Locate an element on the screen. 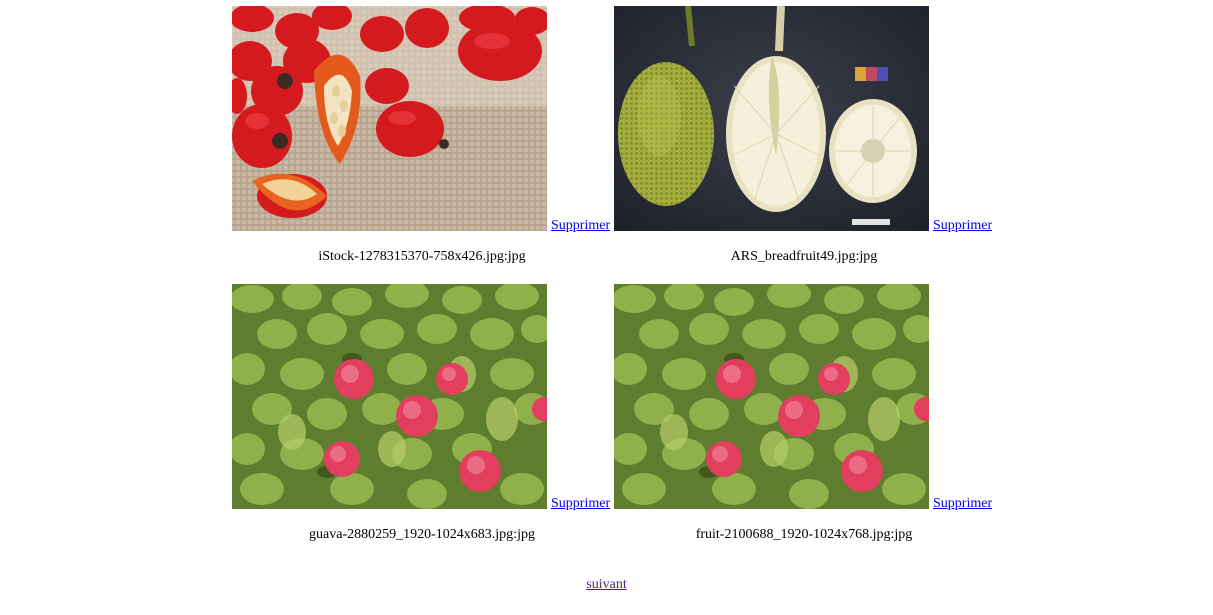 The height and width of the screenshot is (615, 1213). pagination: suivant is located at coordinates (606, 585).